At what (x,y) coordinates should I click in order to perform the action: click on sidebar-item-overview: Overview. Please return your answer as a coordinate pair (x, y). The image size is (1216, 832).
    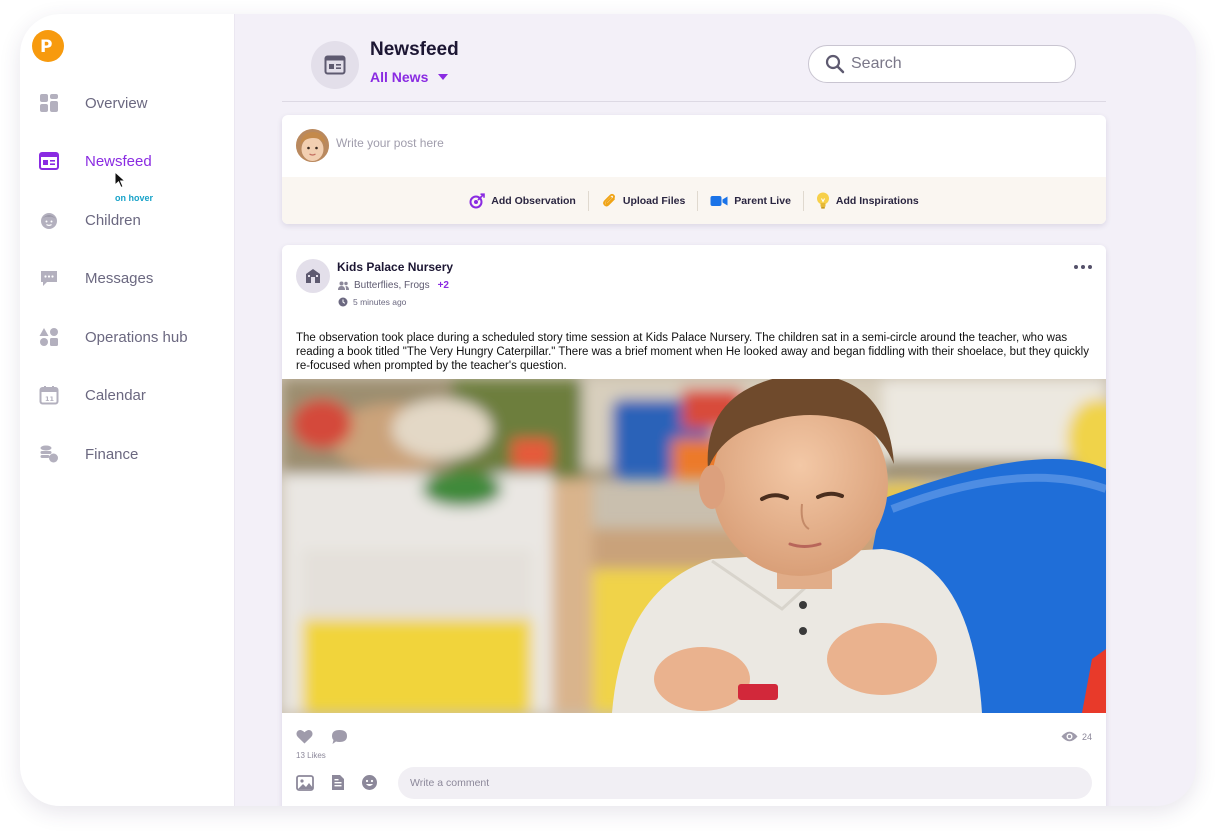
    Looking at the image, I should click on (127, 103).